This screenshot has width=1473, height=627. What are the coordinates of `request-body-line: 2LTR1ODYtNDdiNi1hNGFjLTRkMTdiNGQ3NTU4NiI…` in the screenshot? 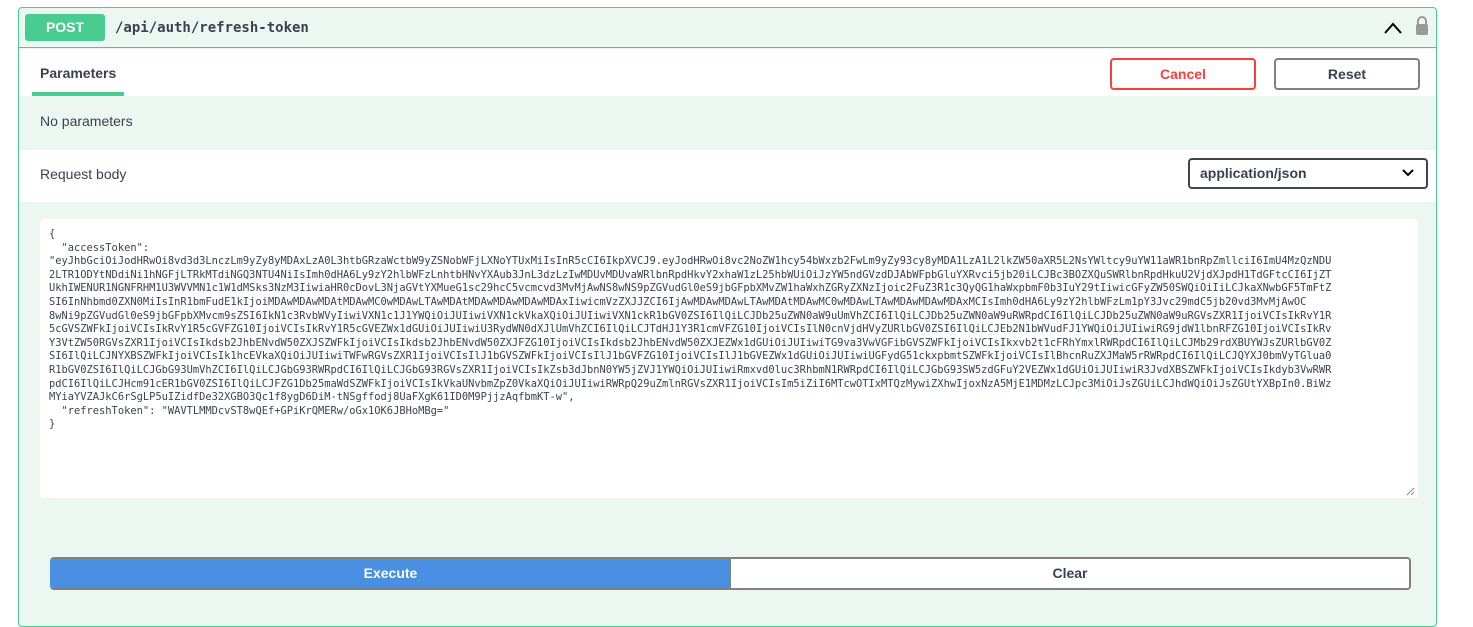 It's located at (690, 274).